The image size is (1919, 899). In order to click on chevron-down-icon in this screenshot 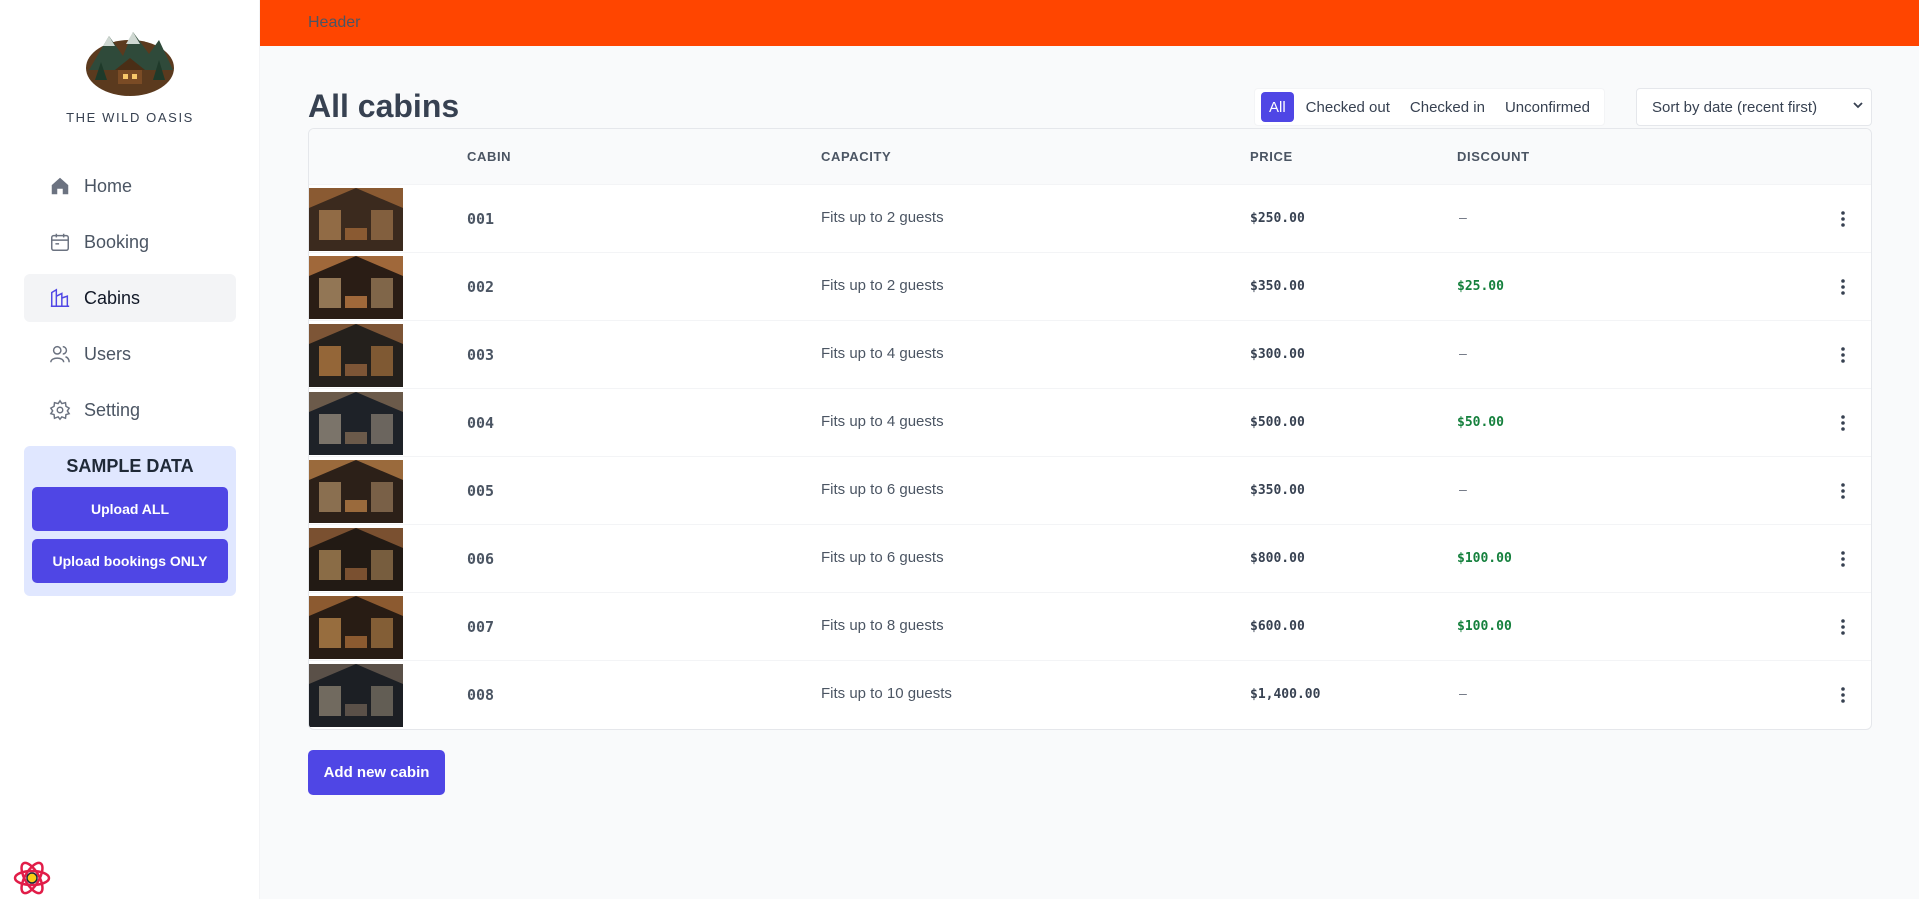, I will do `click(1858, 107)`.